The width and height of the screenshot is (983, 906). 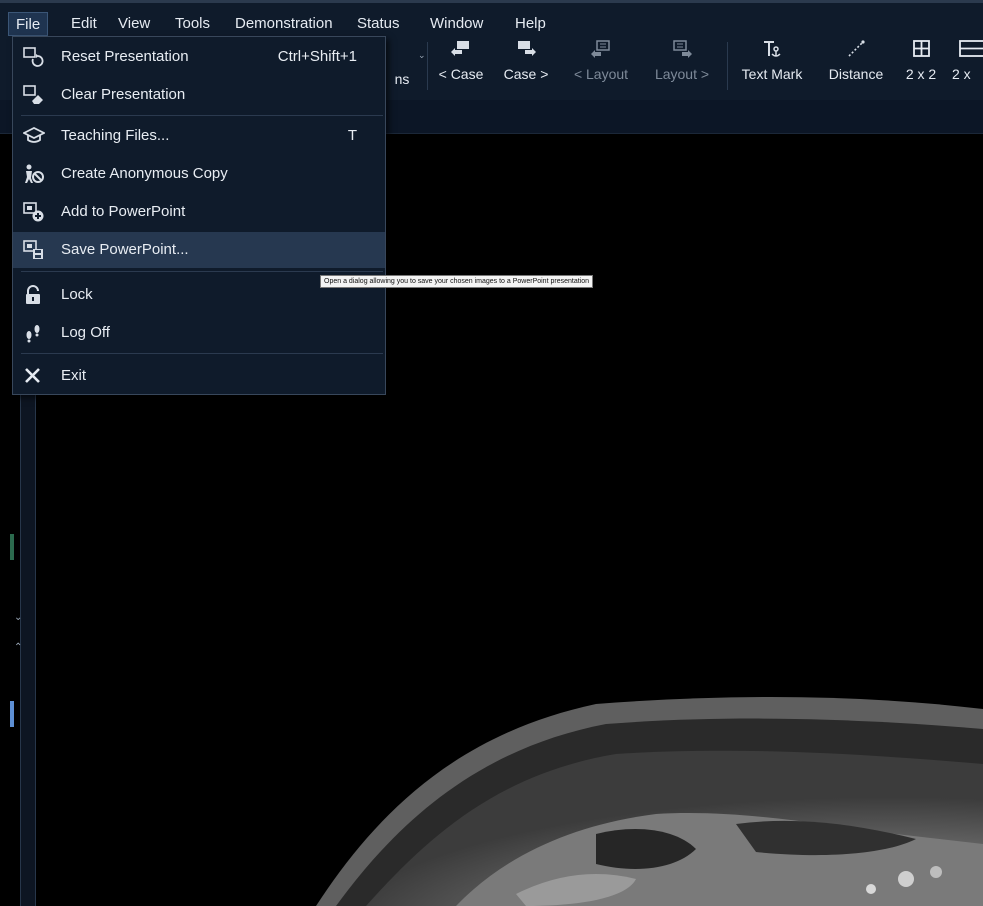 I want to click on menu-item-log-off: Log Off, so click(x=199, y=333).